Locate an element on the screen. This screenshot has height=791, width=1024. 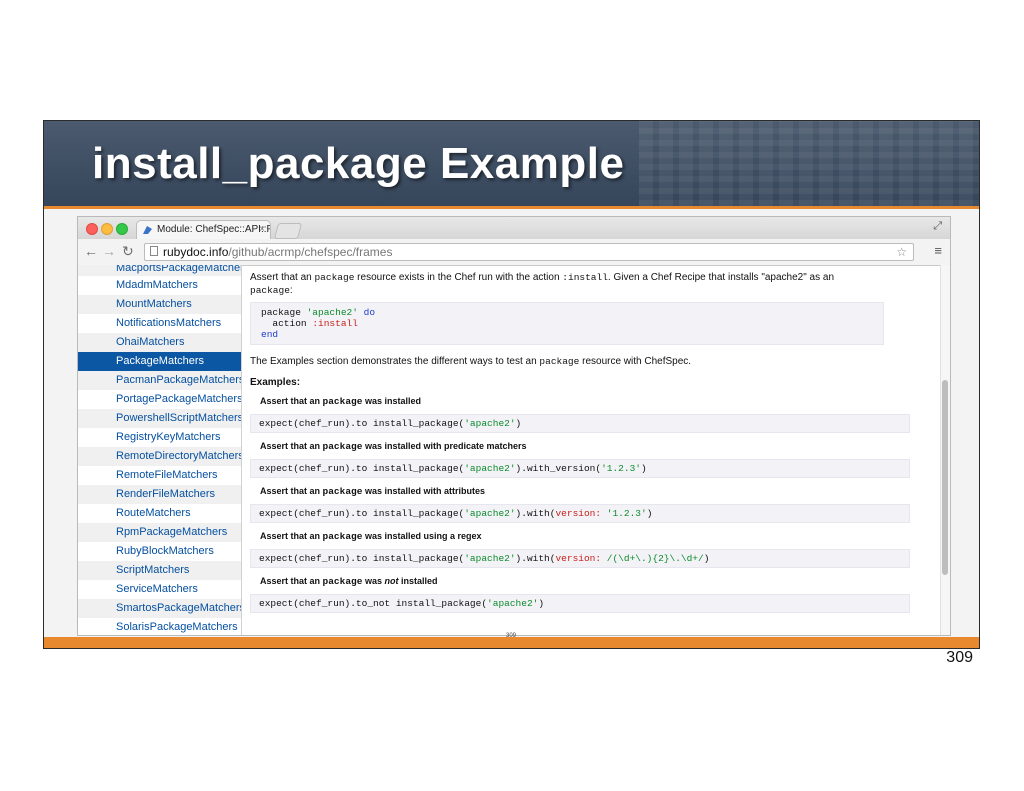
scrollbar-thumb is located at coordinates (945, 477).